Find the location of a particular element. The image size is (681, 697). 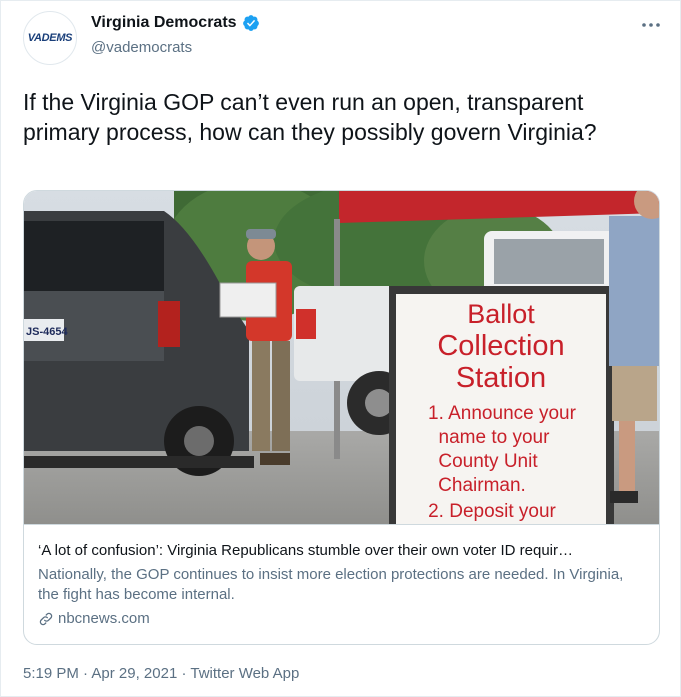

link-icon is located at coordinates (46, 619).